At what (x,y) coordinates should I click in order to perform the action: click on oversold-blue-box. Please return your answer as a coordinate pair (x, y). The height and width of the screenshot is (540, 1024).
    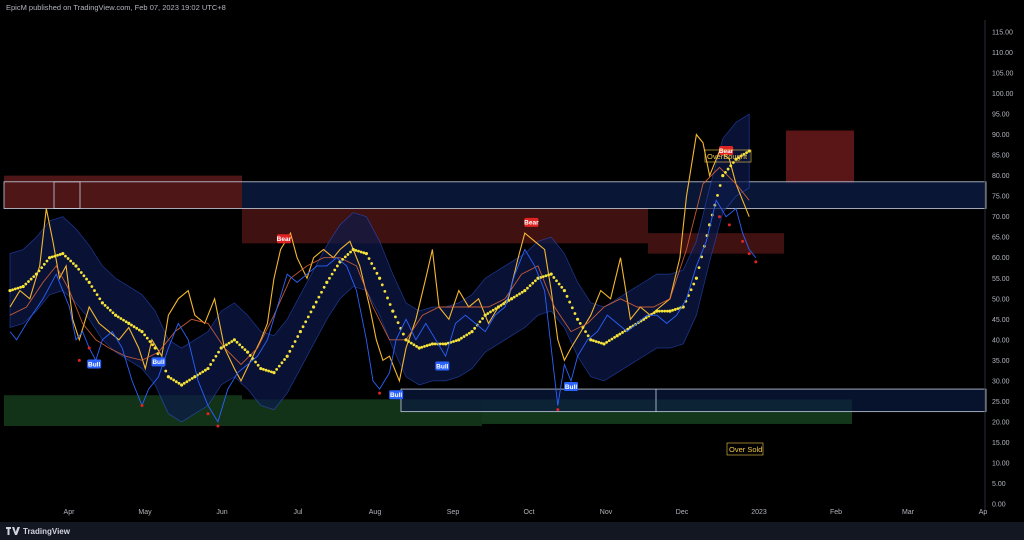
    Looking at the image, I should click on (693, 400).